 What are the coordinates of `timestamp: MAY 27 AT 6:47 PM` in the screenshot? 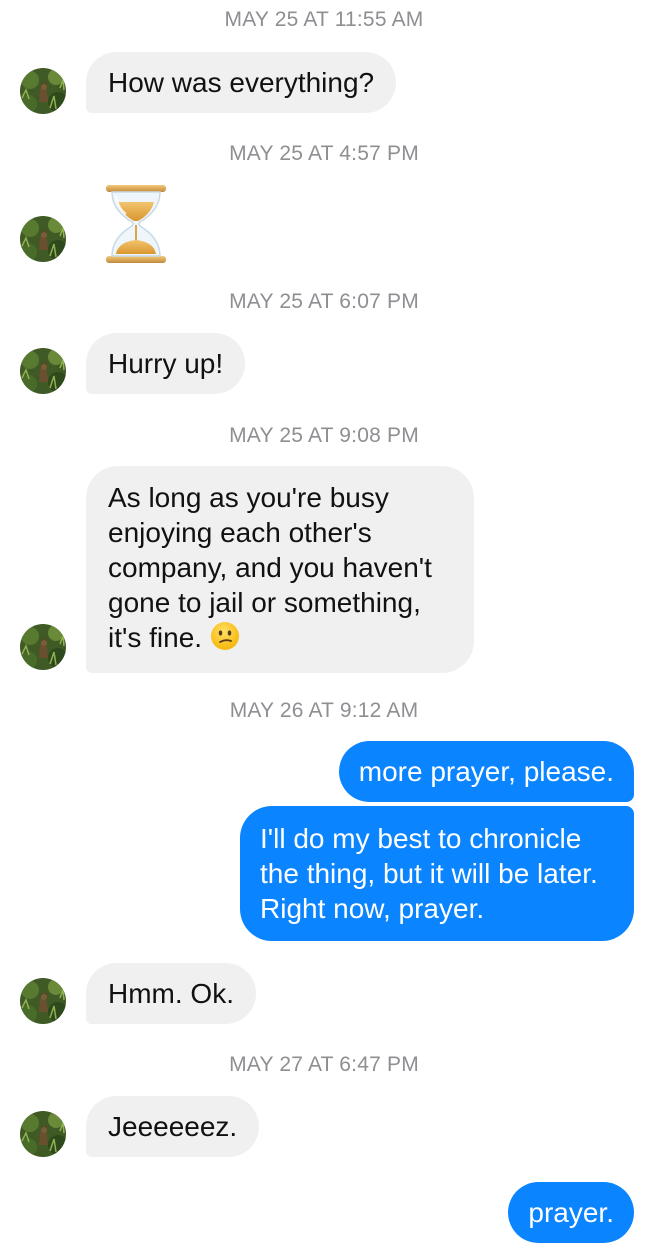 It's located at (324, 1064).